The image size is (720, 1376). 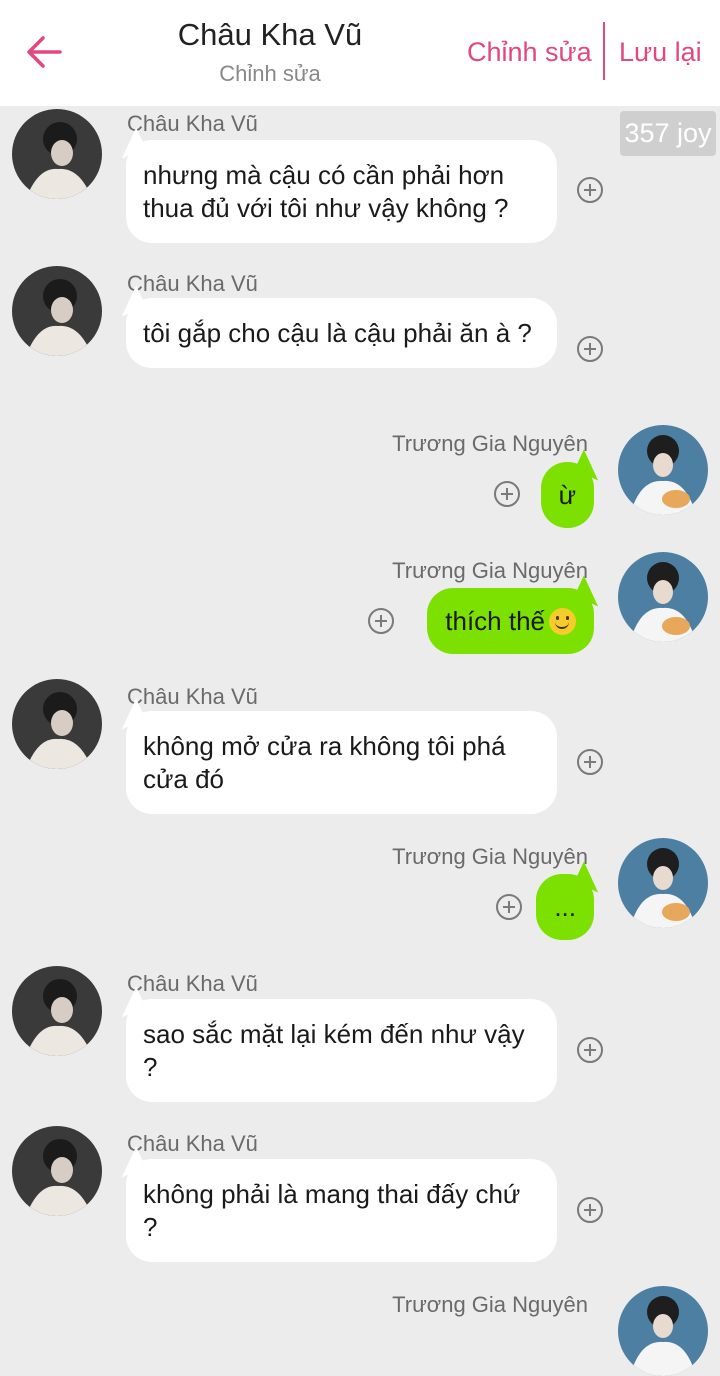 I want to click on chat-subtitle: Chỉnh sửa, so click(x=270, y=73).